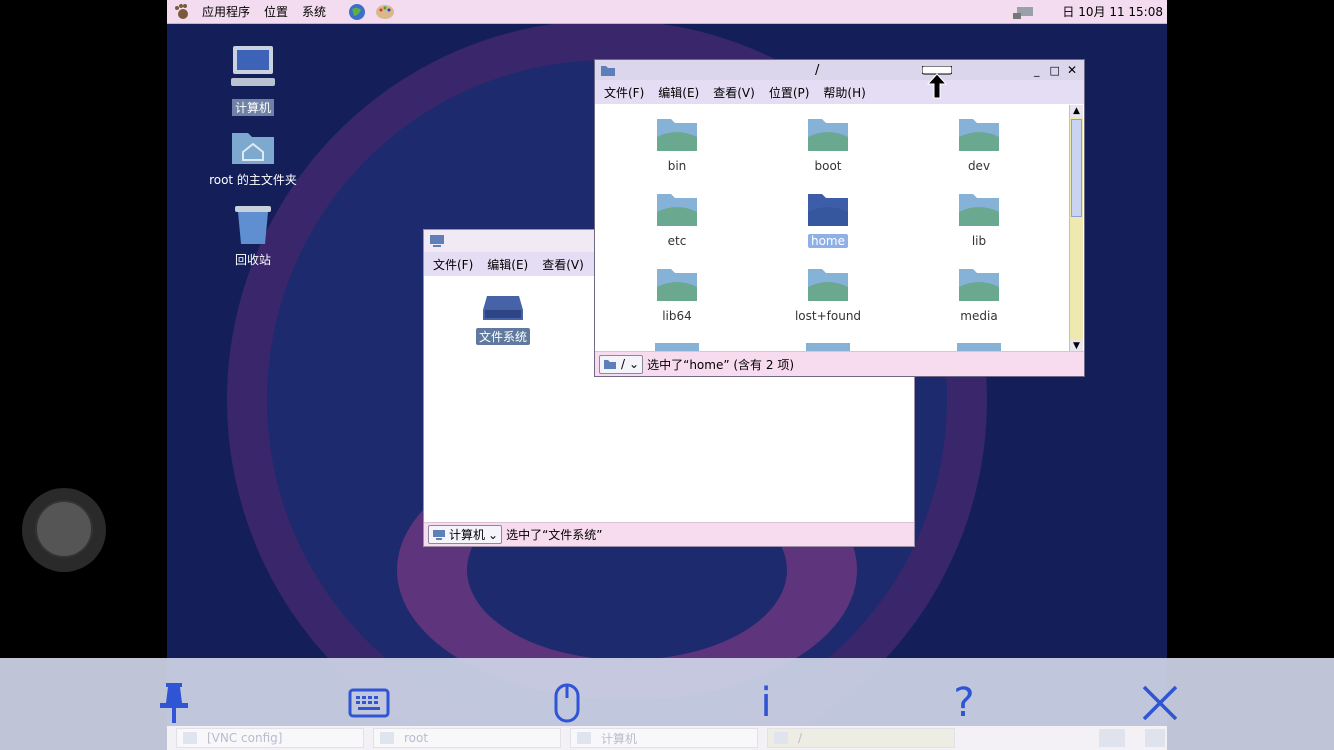 This screenshot has width=1334, height=750. I want to click on computer-window-statusbar: 计算机 ⌄ 选中了“文件系统”, so click(669, 534).